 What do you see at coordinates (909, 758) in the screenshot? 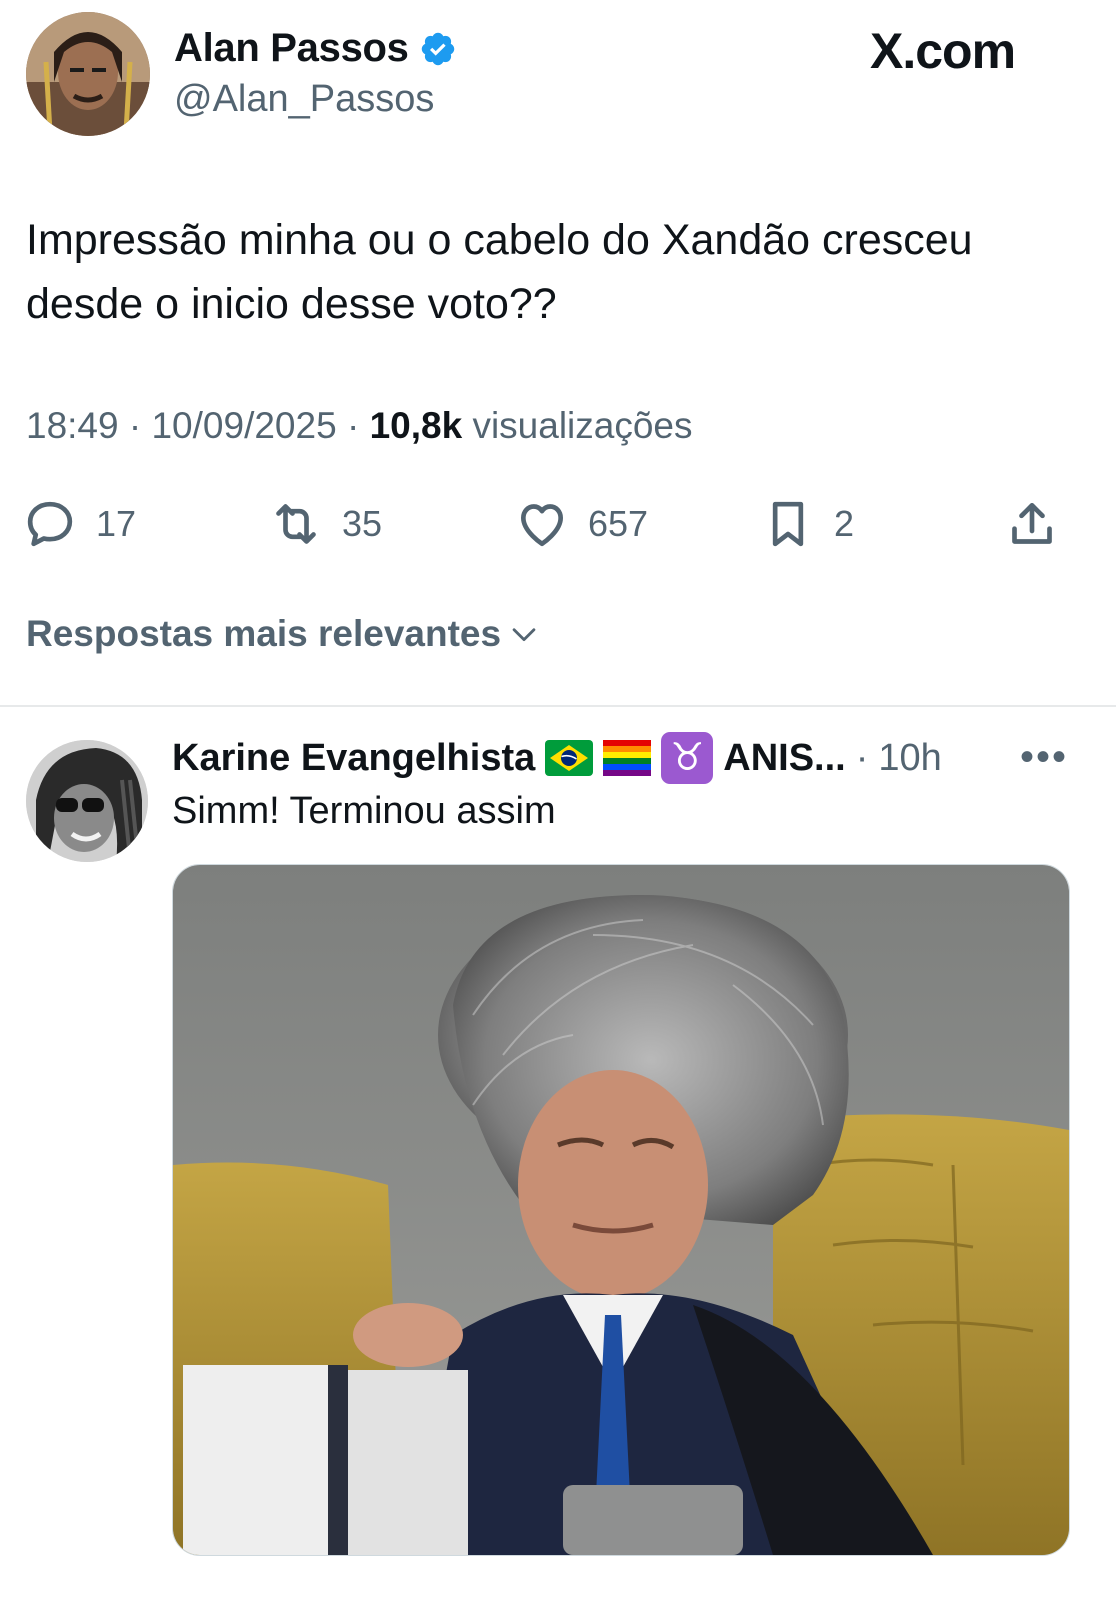
I see `reply-time: 10h` at bounding box center [909, 758].